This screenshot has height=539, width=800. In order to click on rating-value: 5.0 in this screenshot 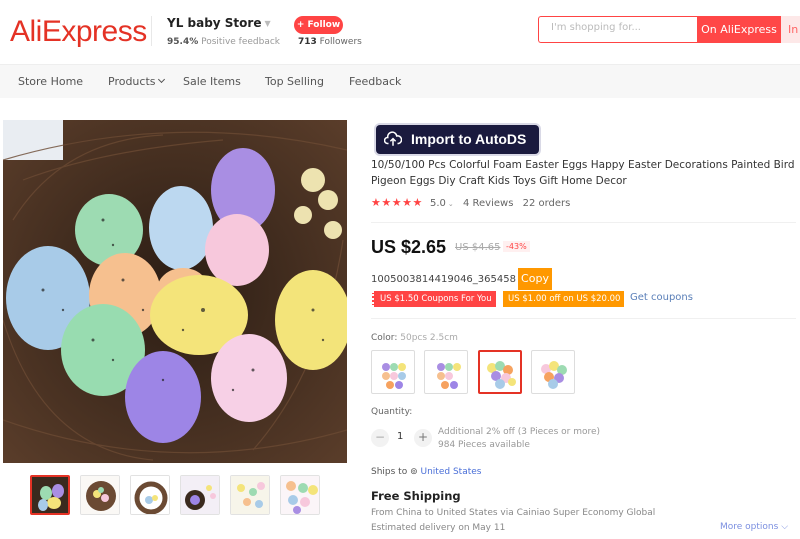, I will do `click(438, 203)`.